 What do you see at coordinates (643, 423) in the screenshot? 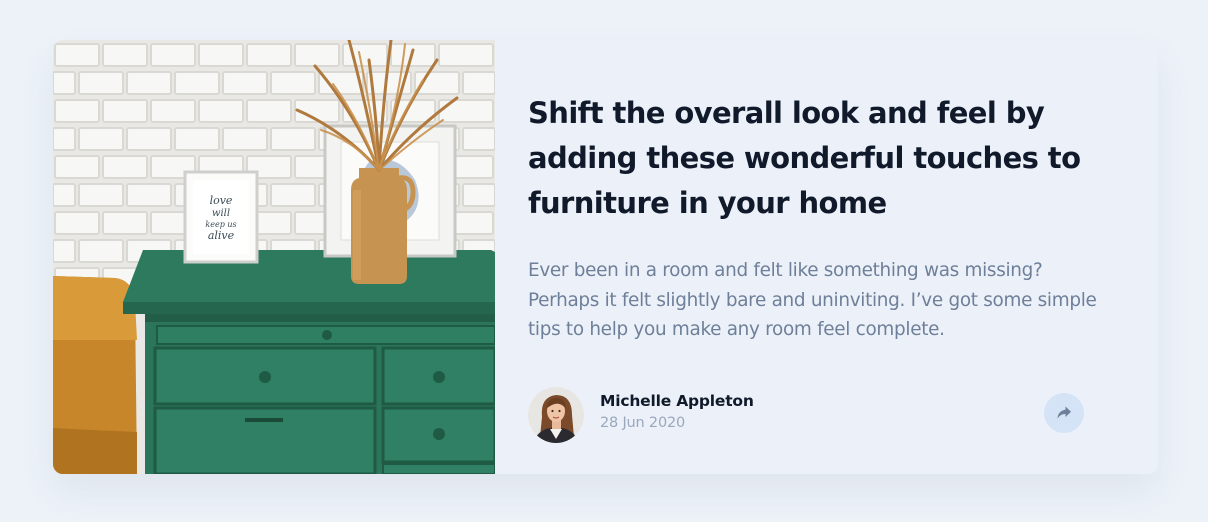
I see `publish-date: 28 Jun 2020` at bounding box center [643, 423].